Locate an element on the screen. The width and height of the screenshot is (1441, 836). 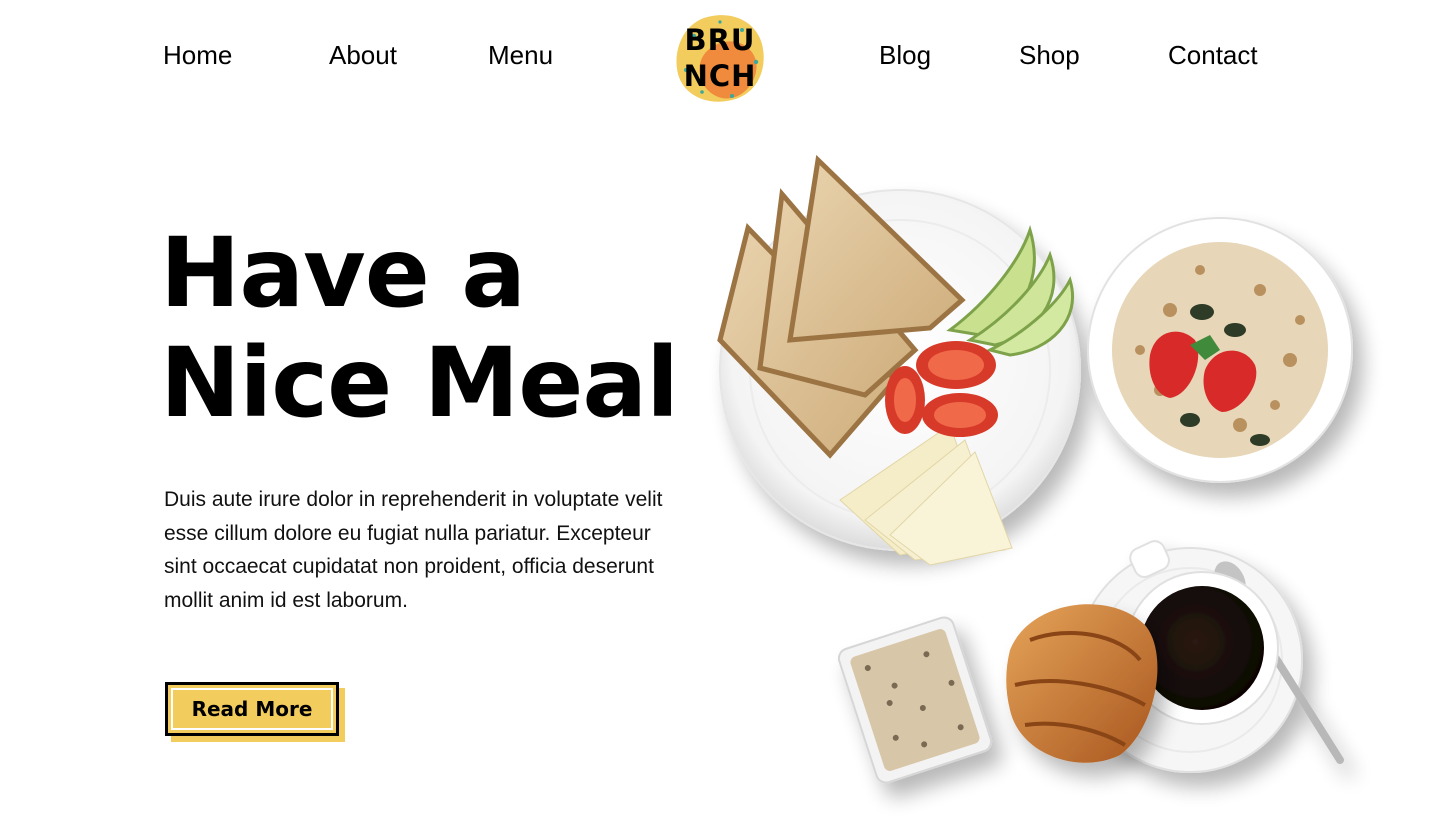
read-more-label: Read More is located at coordinates (252, 709).